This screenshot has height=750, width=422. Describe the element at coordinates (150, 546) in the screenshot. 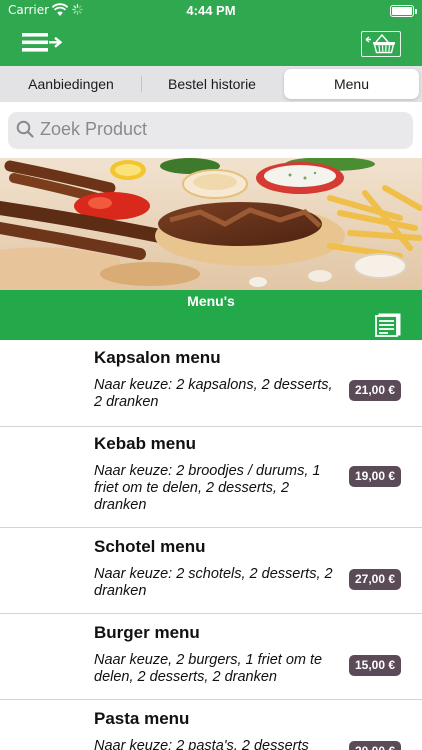

I see `item-name: Schotel menu` at that location.